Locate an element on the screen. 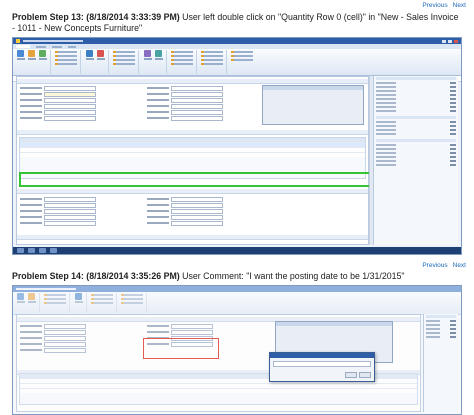  comment-dialog is located at coordinates (322, 367).